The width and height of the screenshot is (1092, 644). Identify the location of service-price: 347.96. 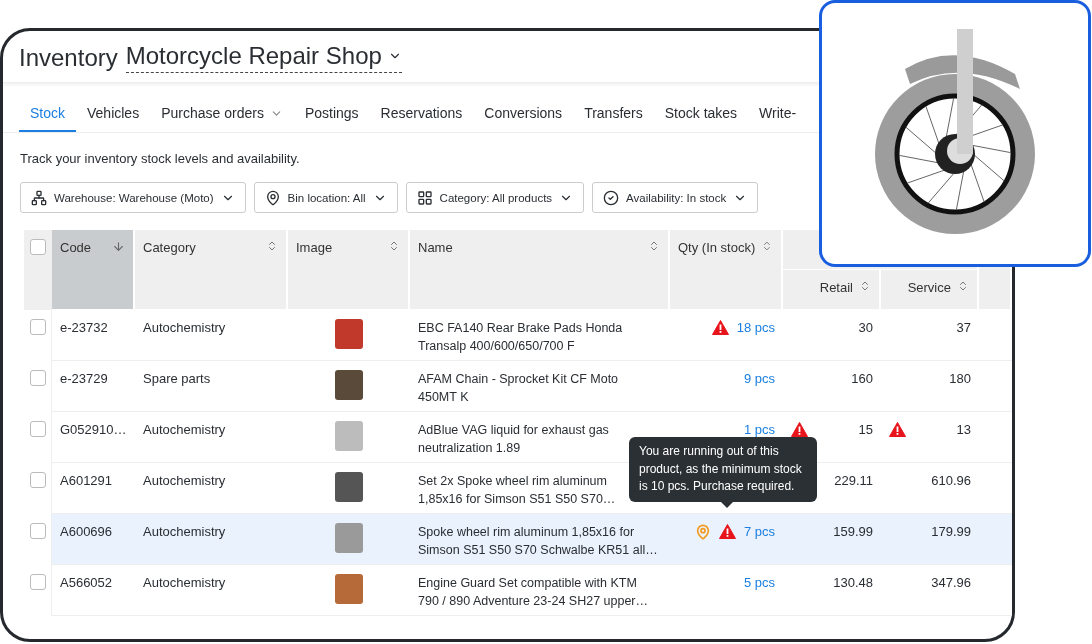
(951, 583).